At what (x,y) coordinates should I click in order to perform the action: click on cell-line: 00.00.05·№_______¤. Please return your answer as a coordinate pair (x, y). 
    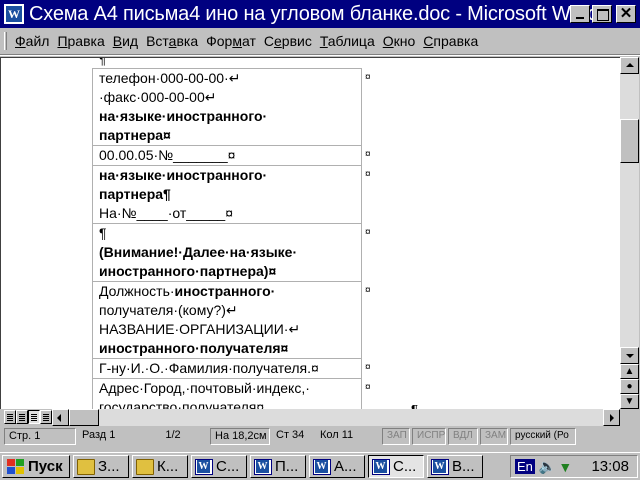
    Looking at the image, I should click on (167, 155).